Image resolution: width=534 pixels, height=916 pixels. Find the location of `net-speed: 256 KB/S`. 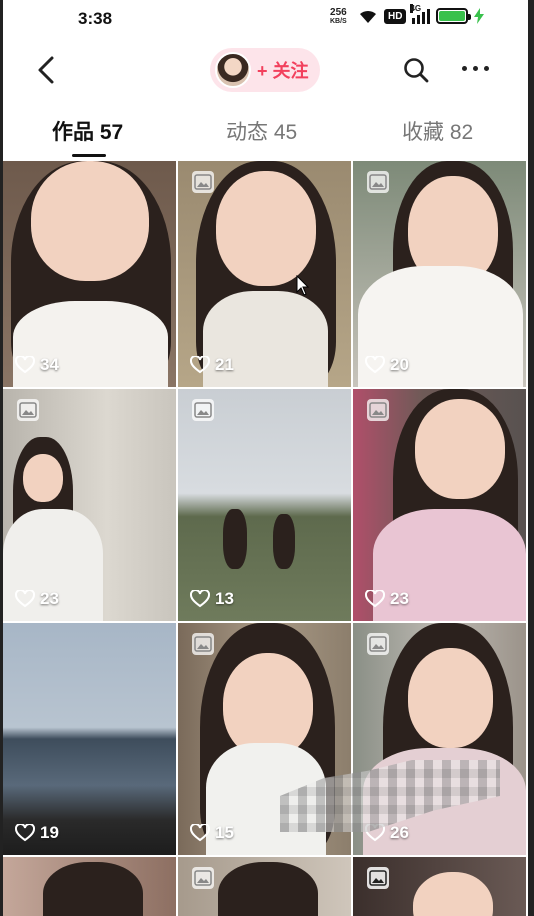

net-speed: 256 KB/S is located at coordinates (338, 16).